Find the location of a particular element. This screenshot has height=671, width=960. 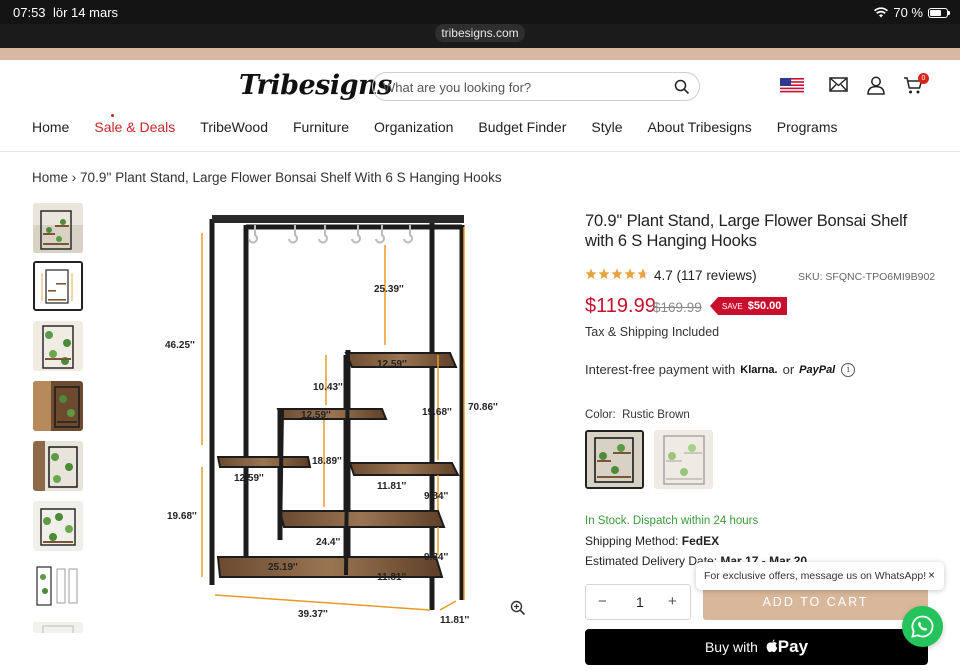

product-thumbnail-active is located at coordinates (58, 286).